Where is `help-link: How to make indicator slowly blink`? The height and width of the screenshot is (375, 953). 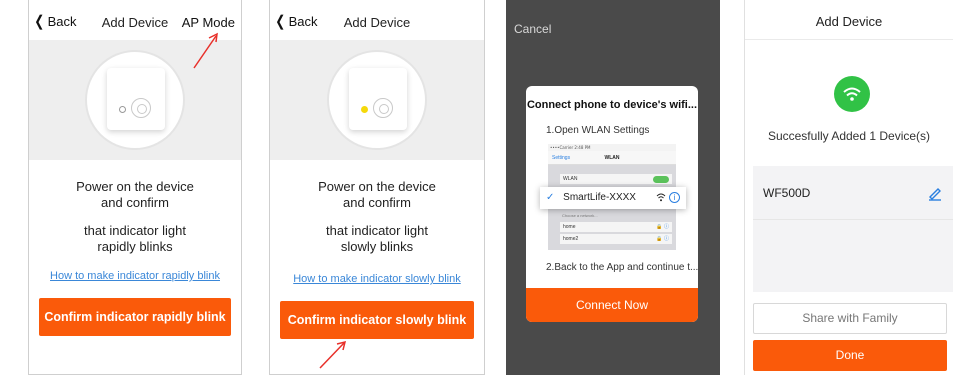 help-link: How to make indicator slowly blink is located at coordinates (377, 279).